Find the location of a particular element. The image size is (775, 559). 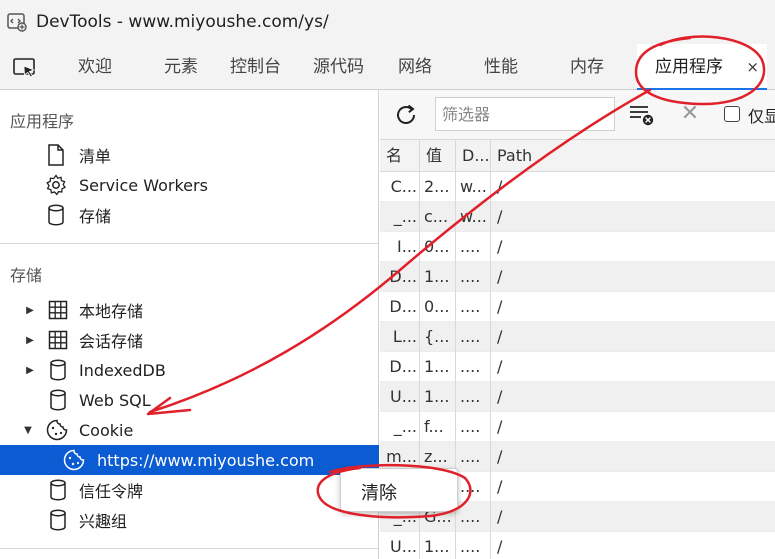

cookie-icon is located at coordinates (74, 460).